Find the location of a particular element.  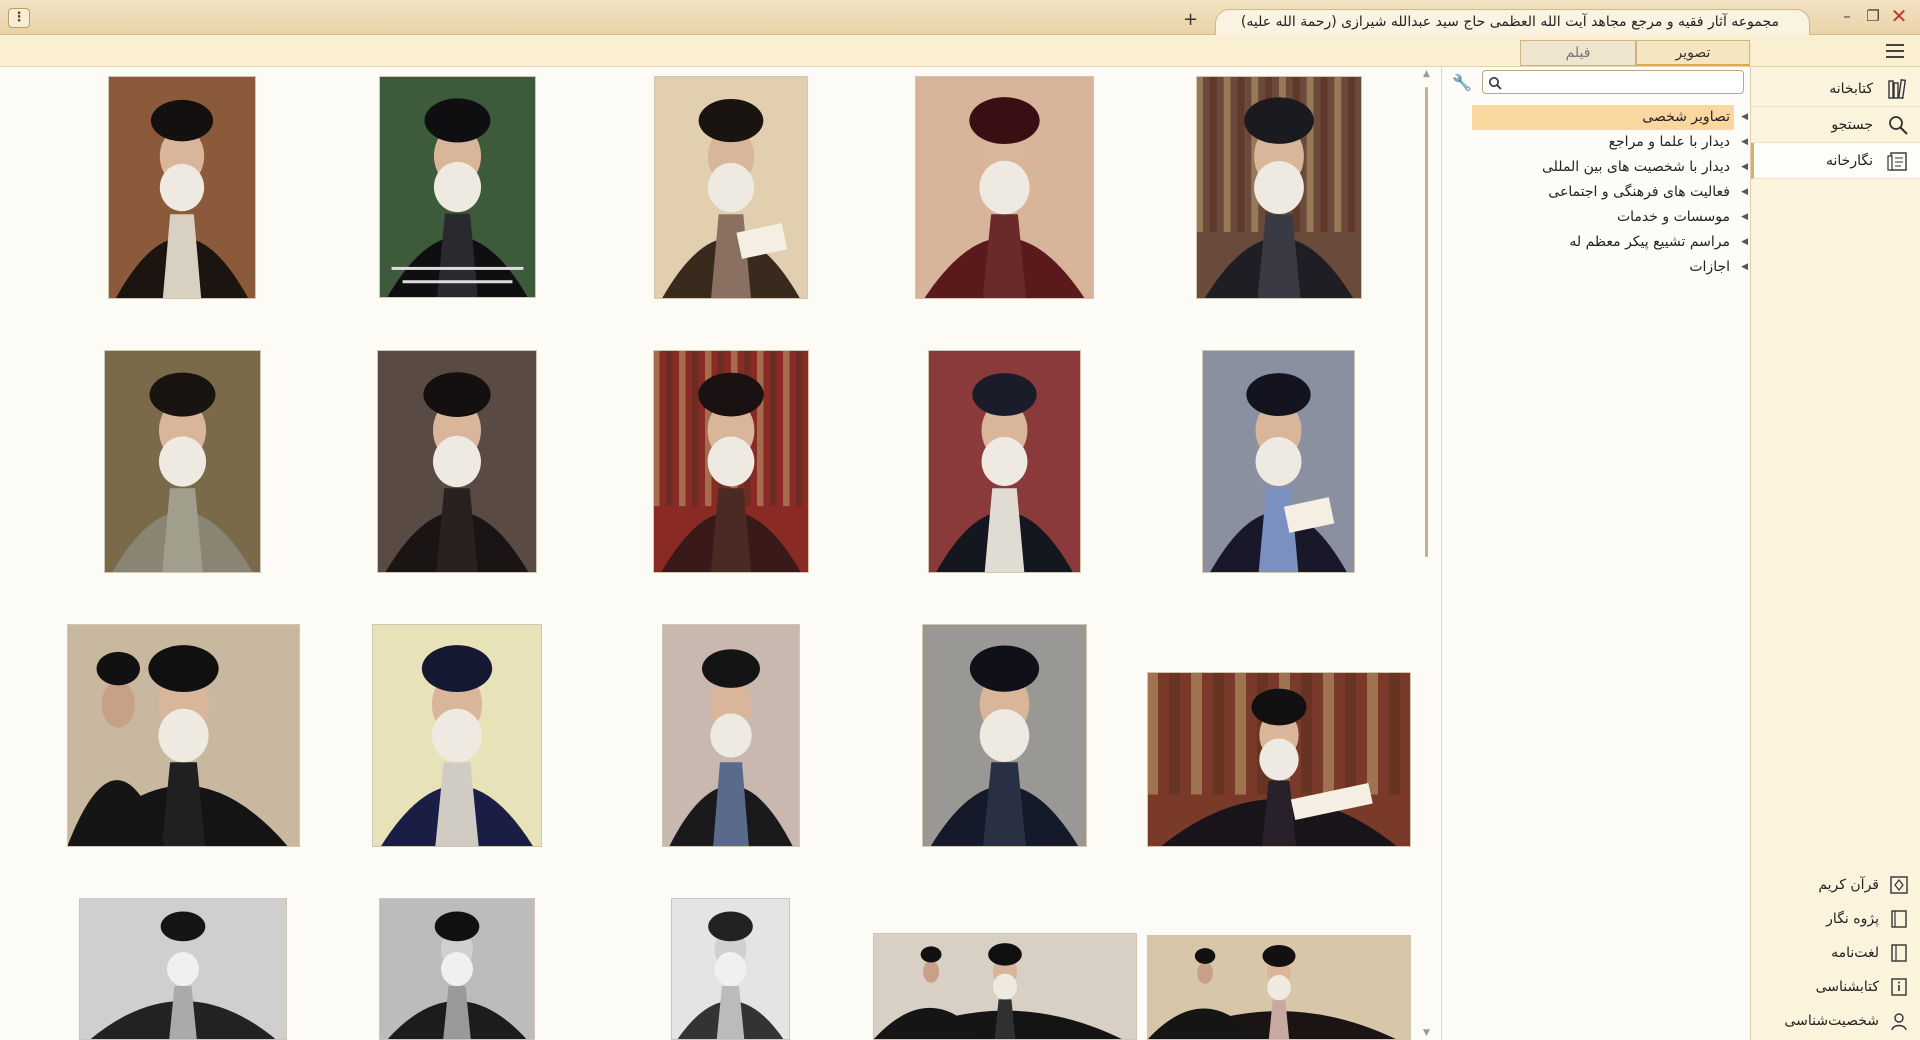

tree-item-permissions: ◀ اجازات is located at coordinates (1610, 267).